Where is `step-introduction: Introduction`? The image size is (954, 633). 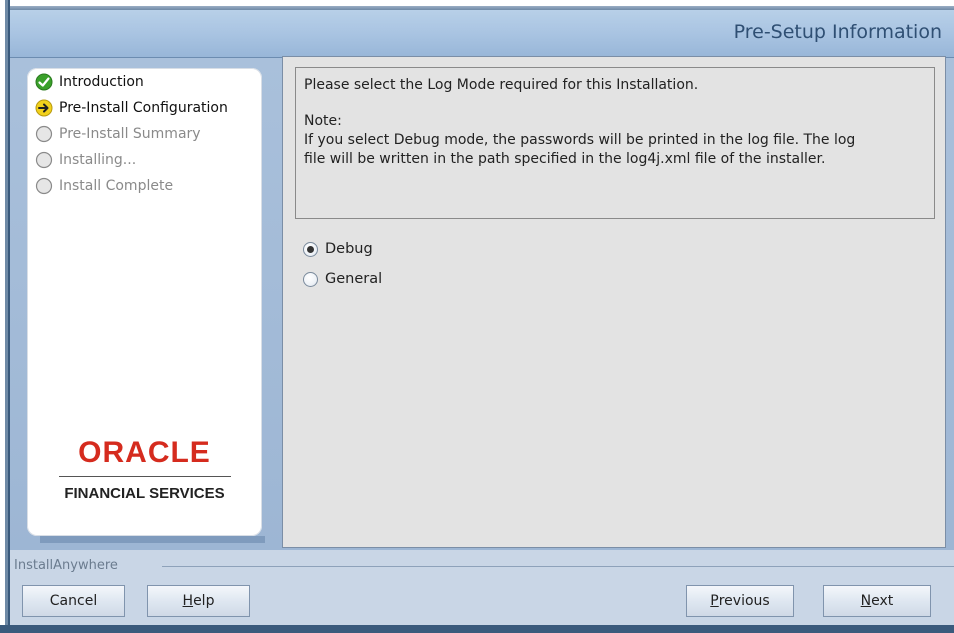
step-introduction: Introduction is located at coordinates (131, 82).